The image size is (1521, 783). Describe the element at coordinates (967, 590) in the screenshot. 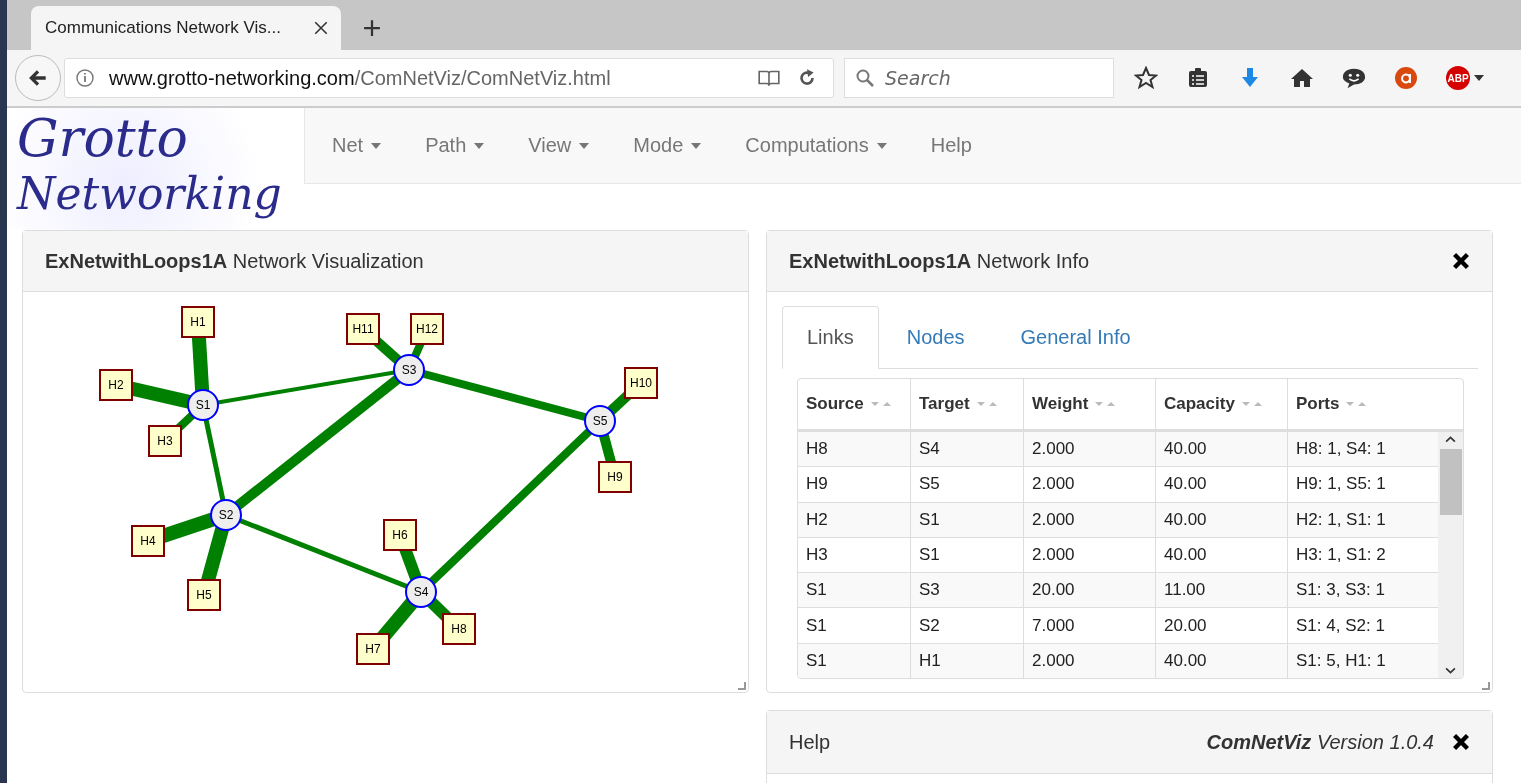

I see `table-cell: S3` at that location.